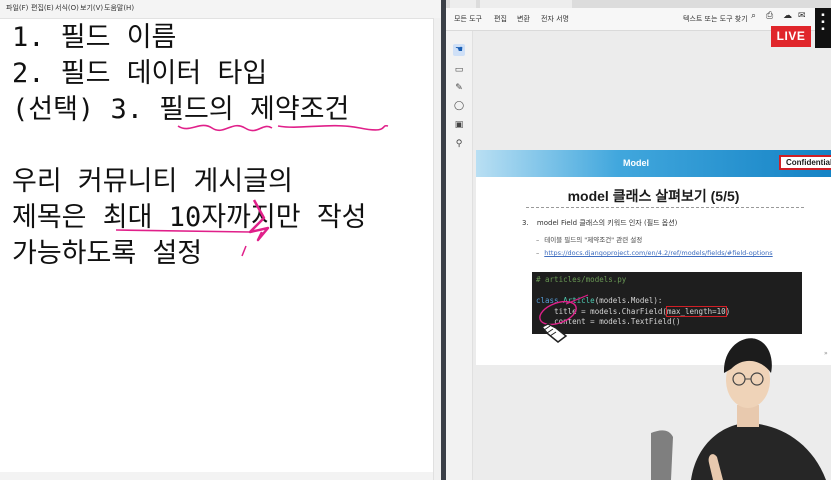 Image resolution: width=831 pixels, height=480 pixels. I want to click on tab-home, so click(463, 4).